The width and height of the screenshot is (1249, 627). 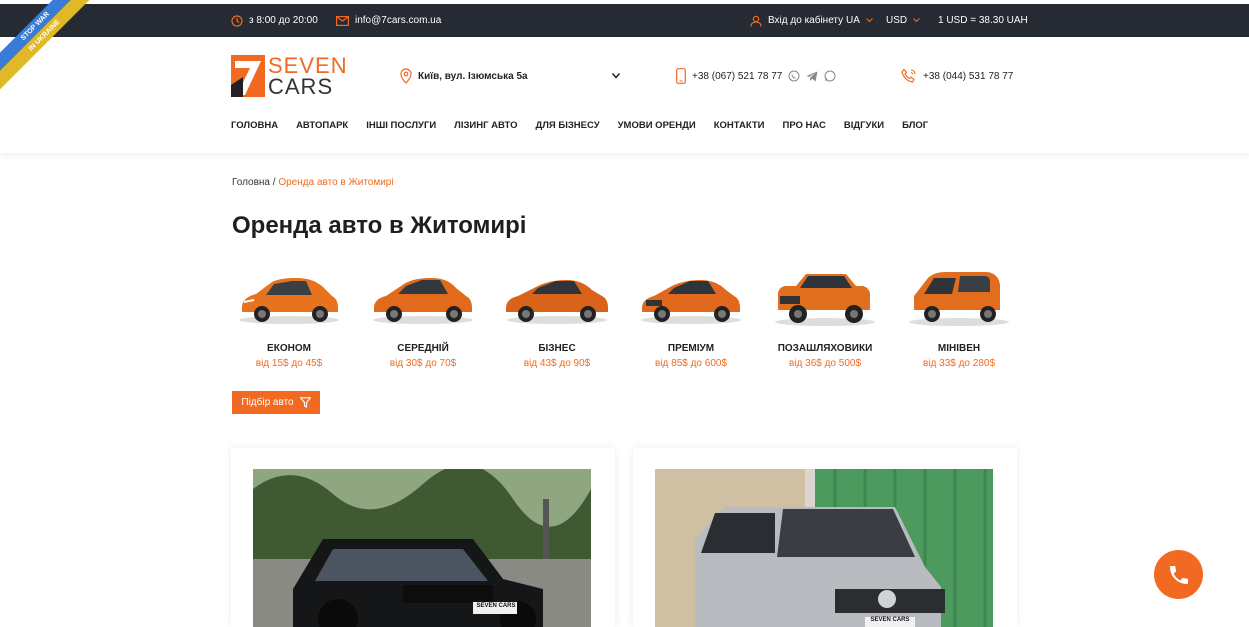 I want to click on nav-item-business: ДЛЯ БІЗНЕСУ, so click(x=567, y=125).